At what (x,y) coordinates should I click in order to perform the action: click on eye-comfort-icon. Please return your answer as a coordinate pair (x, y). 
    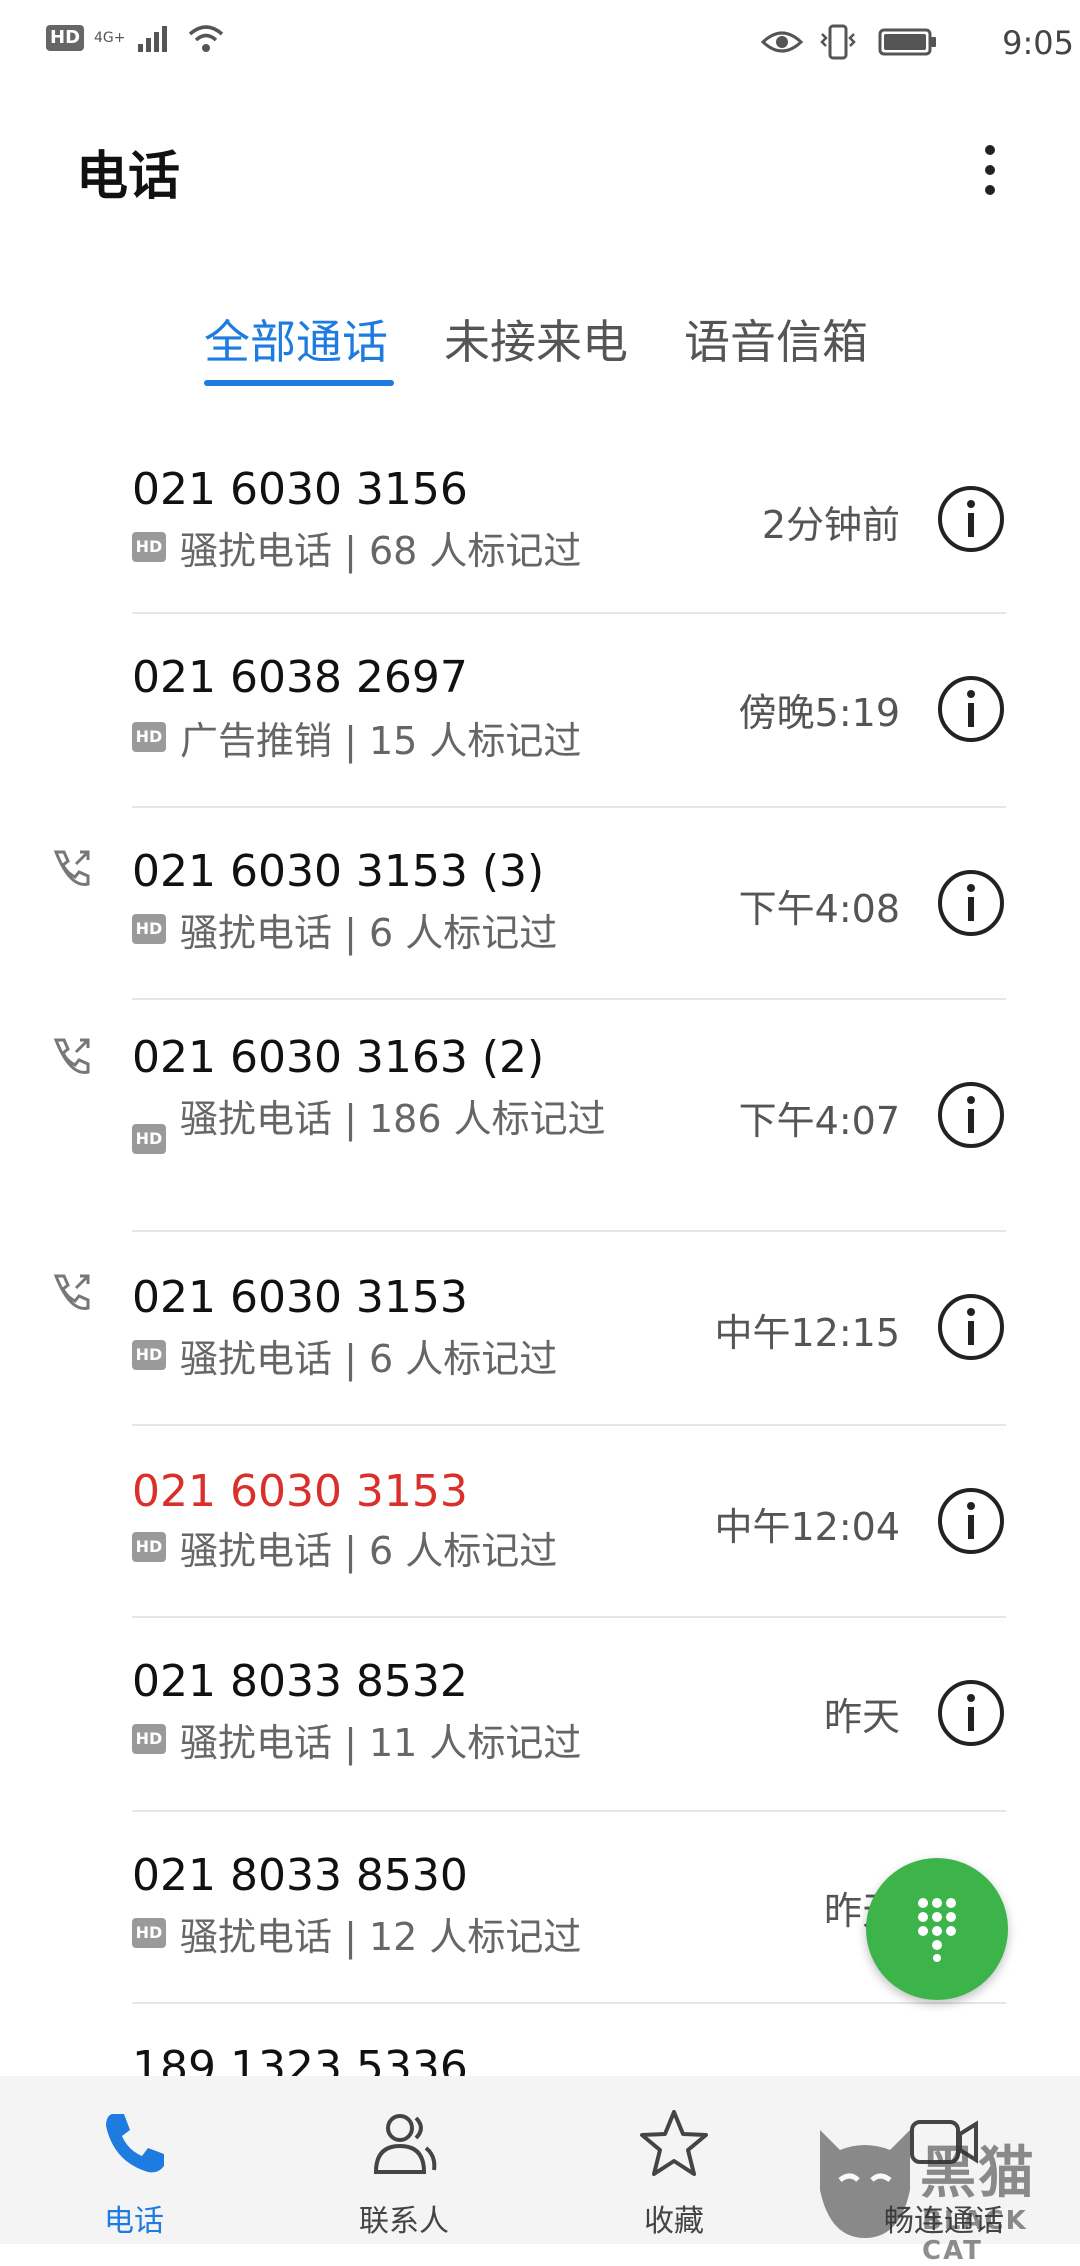
    Looking at the image, I should click on (782, 42).